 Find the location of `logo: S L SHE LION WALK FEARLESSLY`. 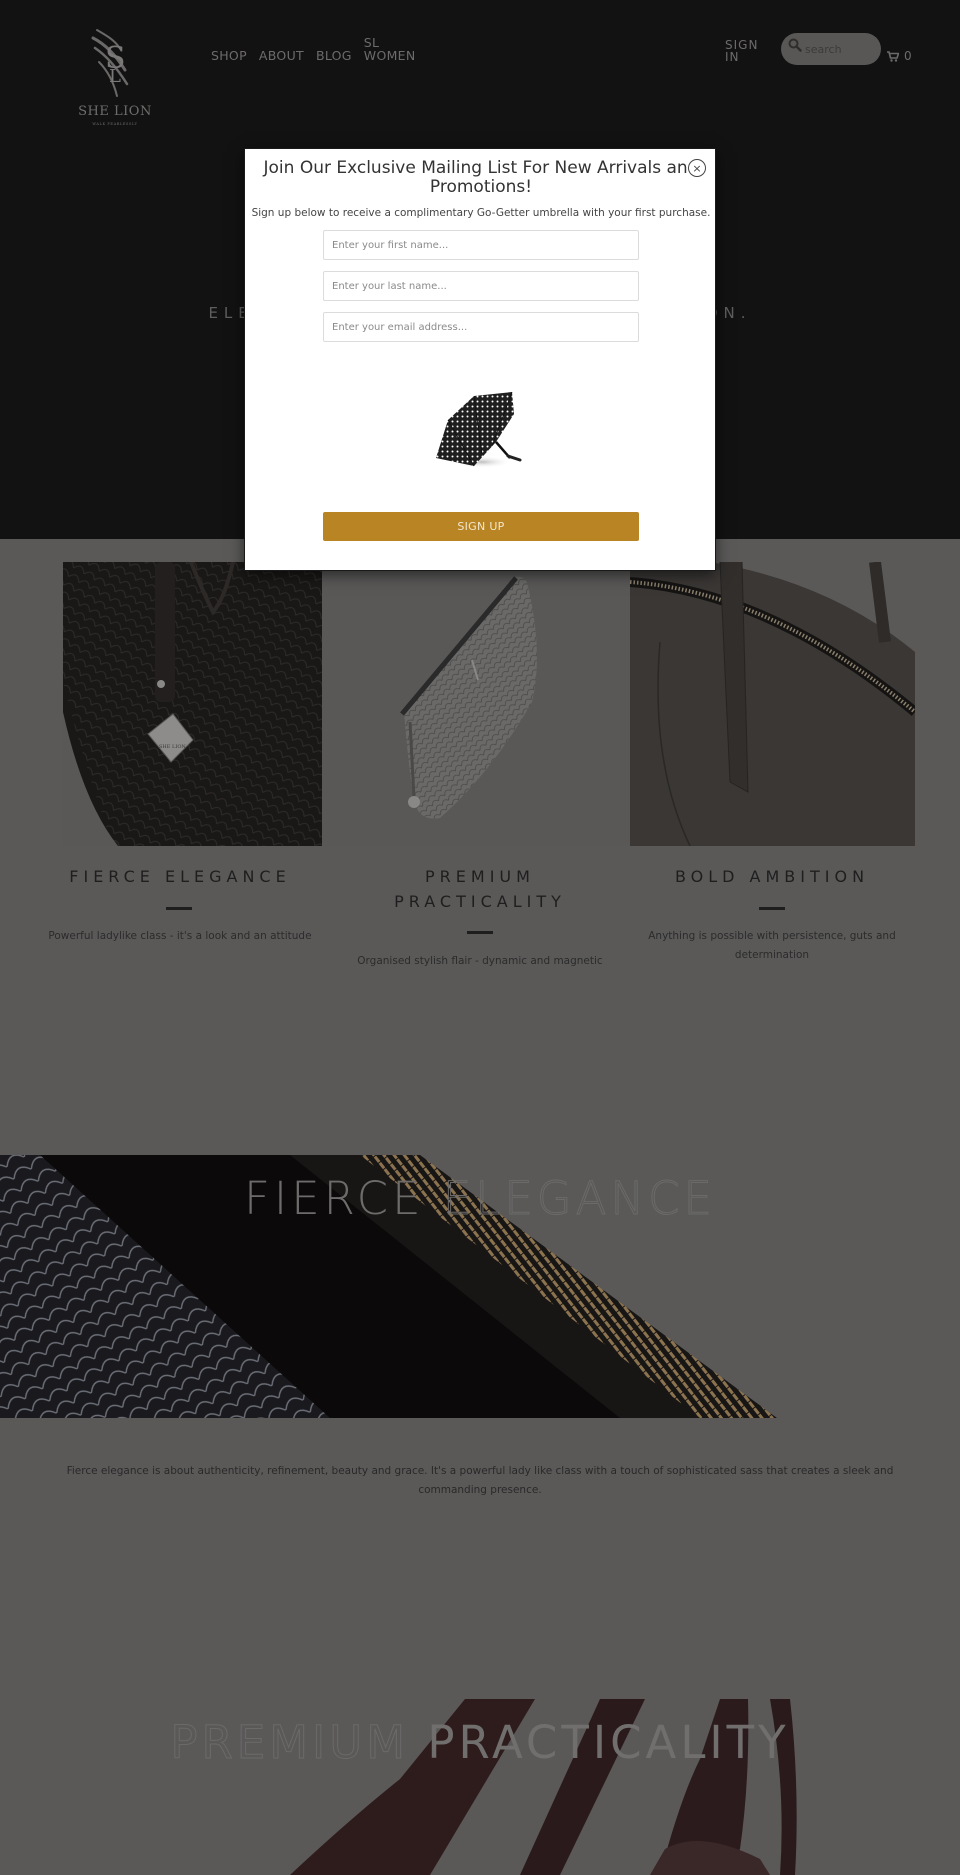

logo: S L SHE LION WALK FEARLESSLY is located at coordinates (115, 78).